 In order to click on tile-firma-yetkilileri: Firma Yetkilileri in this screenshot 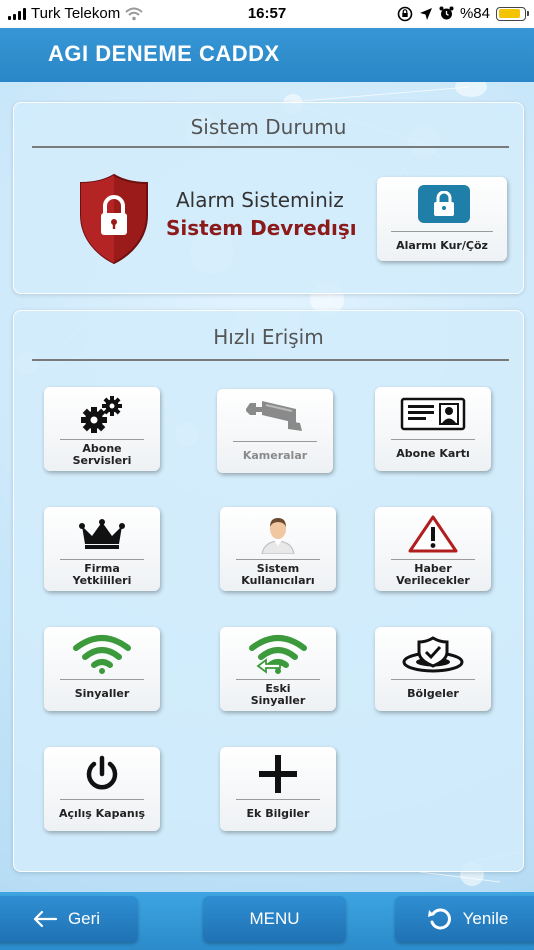, I will do `click(102, 549)`.